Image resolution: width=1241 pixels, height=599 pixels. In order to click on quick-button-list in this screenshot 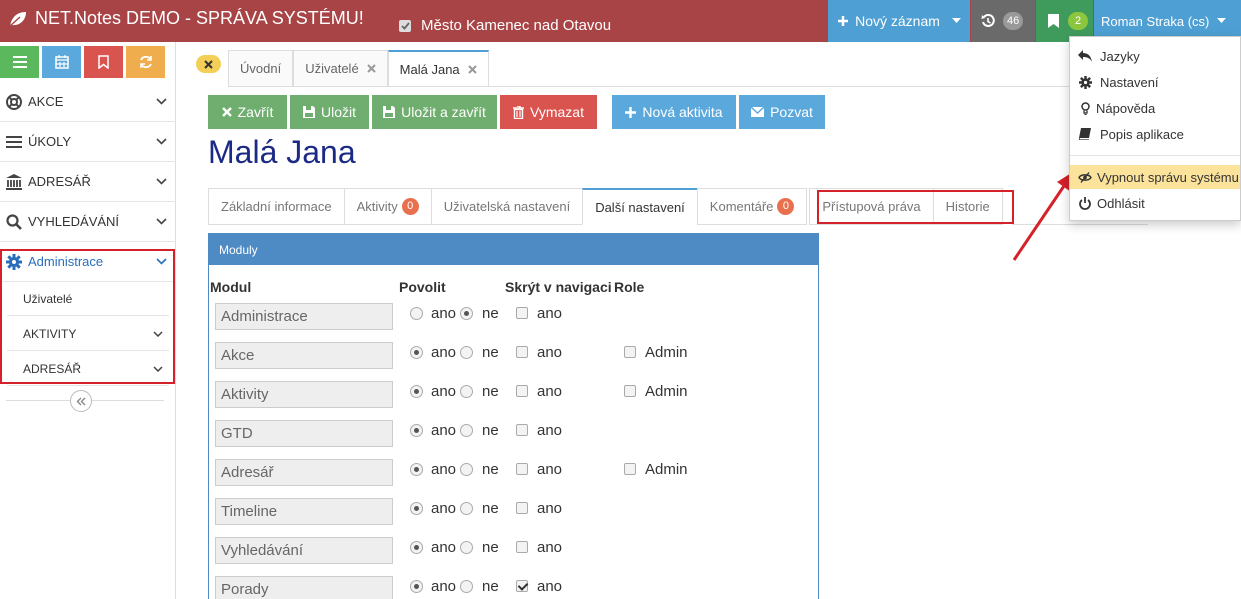, I will do `click(19, 62)`.